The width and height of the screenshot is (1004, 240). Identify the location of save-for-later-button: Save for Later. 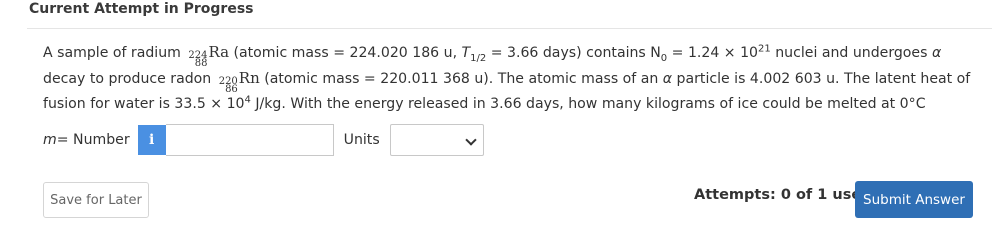
(96, 200).